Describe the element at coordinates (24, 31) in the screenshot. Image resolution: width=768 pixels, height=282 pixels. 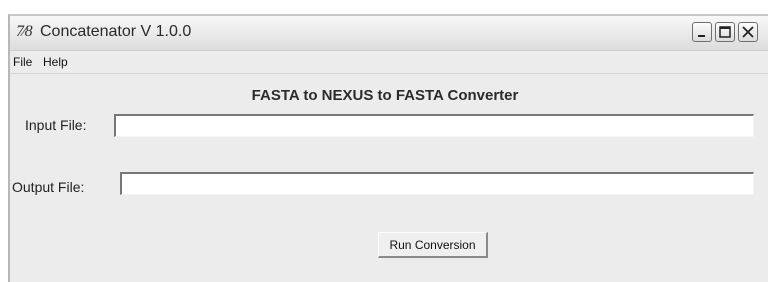
I see `tk-app-icon: 7⁄8` at that location.